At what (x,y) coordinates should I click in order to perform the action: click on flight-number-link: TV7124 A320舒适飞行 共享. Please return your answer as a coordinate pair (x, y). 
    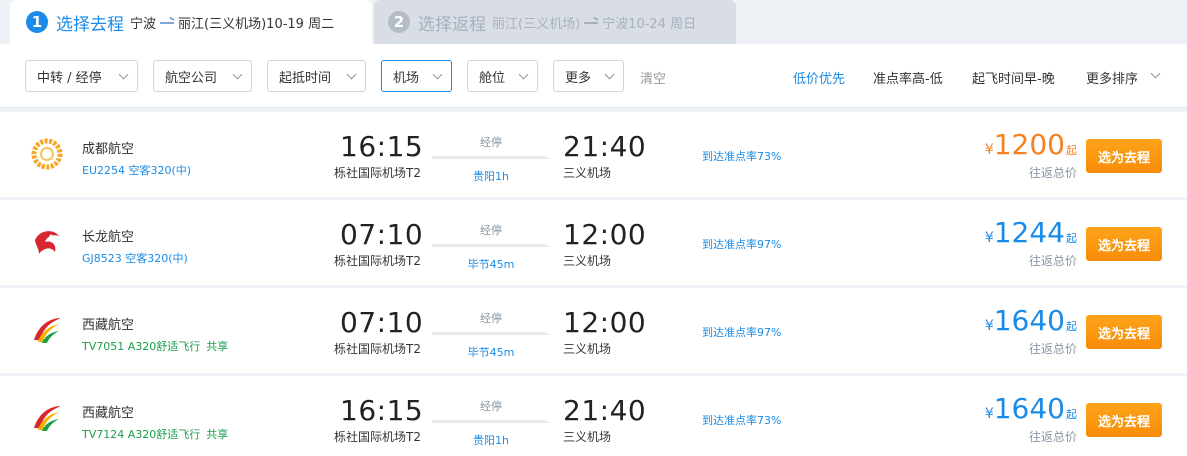
    Looking at the image, I should click on (155, 434).